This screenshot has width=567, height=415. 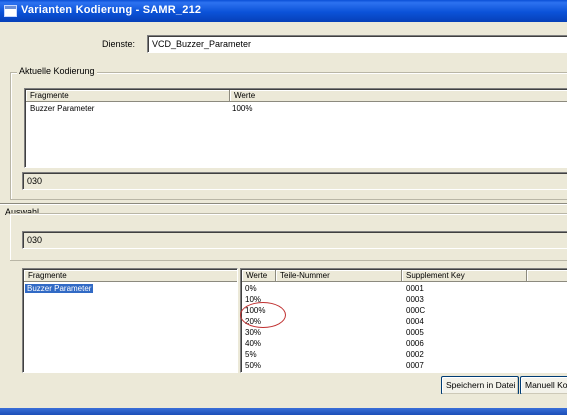 I want to click on column-header-werte-auswahl: Werte, so click(x=259, y=276).